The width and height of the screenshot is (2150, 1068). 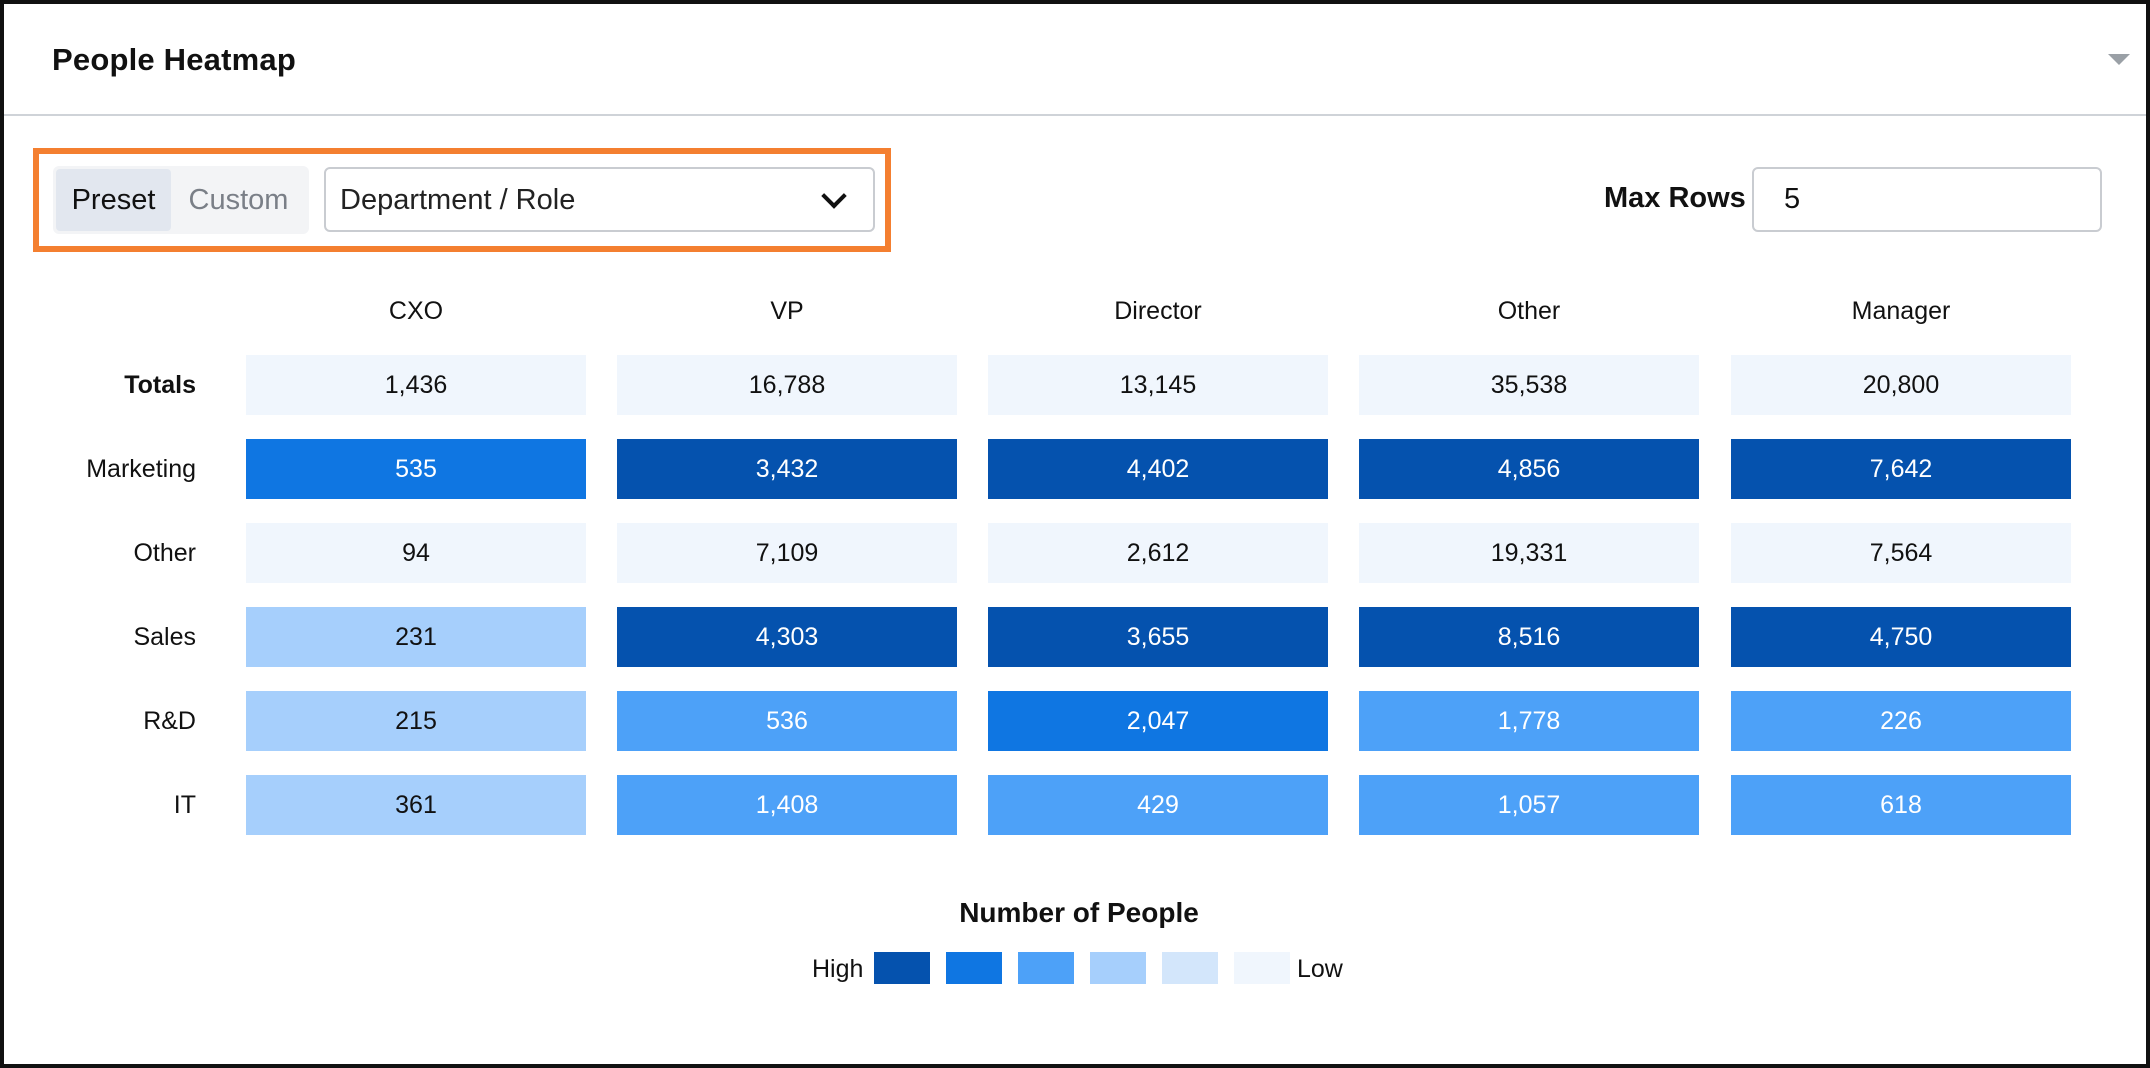 What do you see at coordinates (787, 553) in the screenshot?
I see `heatmap-cell: 7,109` at bounding box center [787, 553].